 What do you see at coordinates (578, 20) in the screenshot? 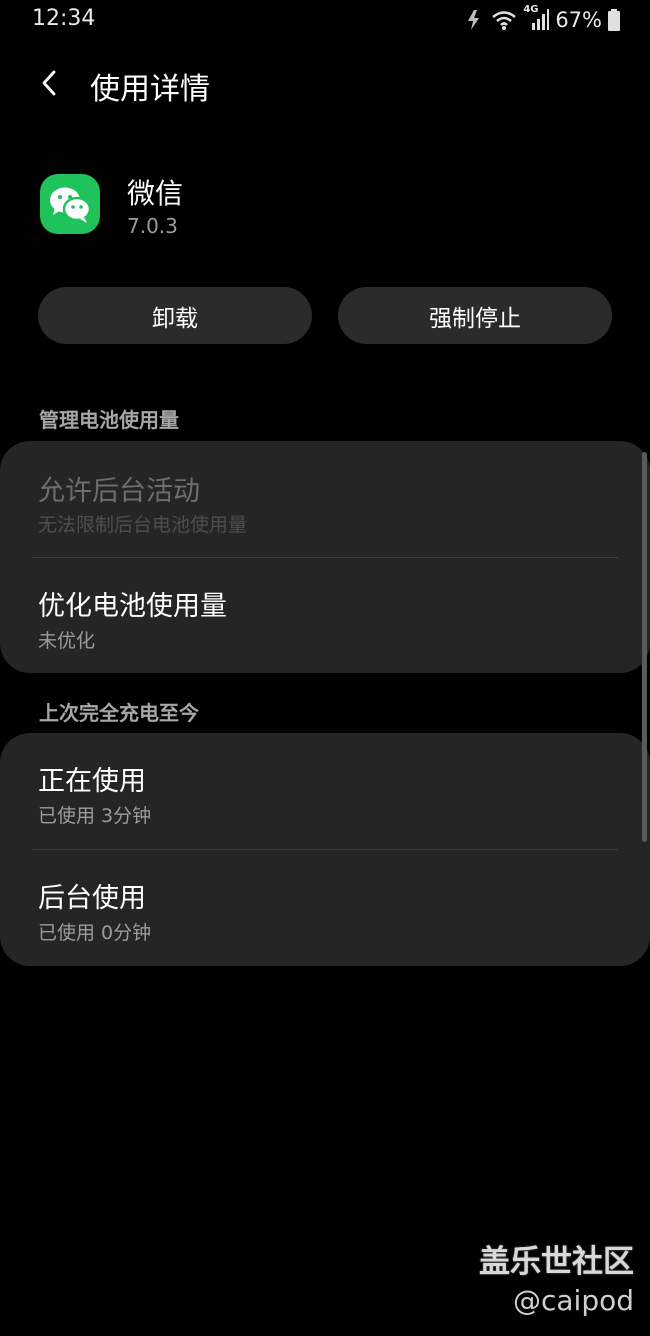
I see `battery-percent: 67%` at bounding box center [578, 20].